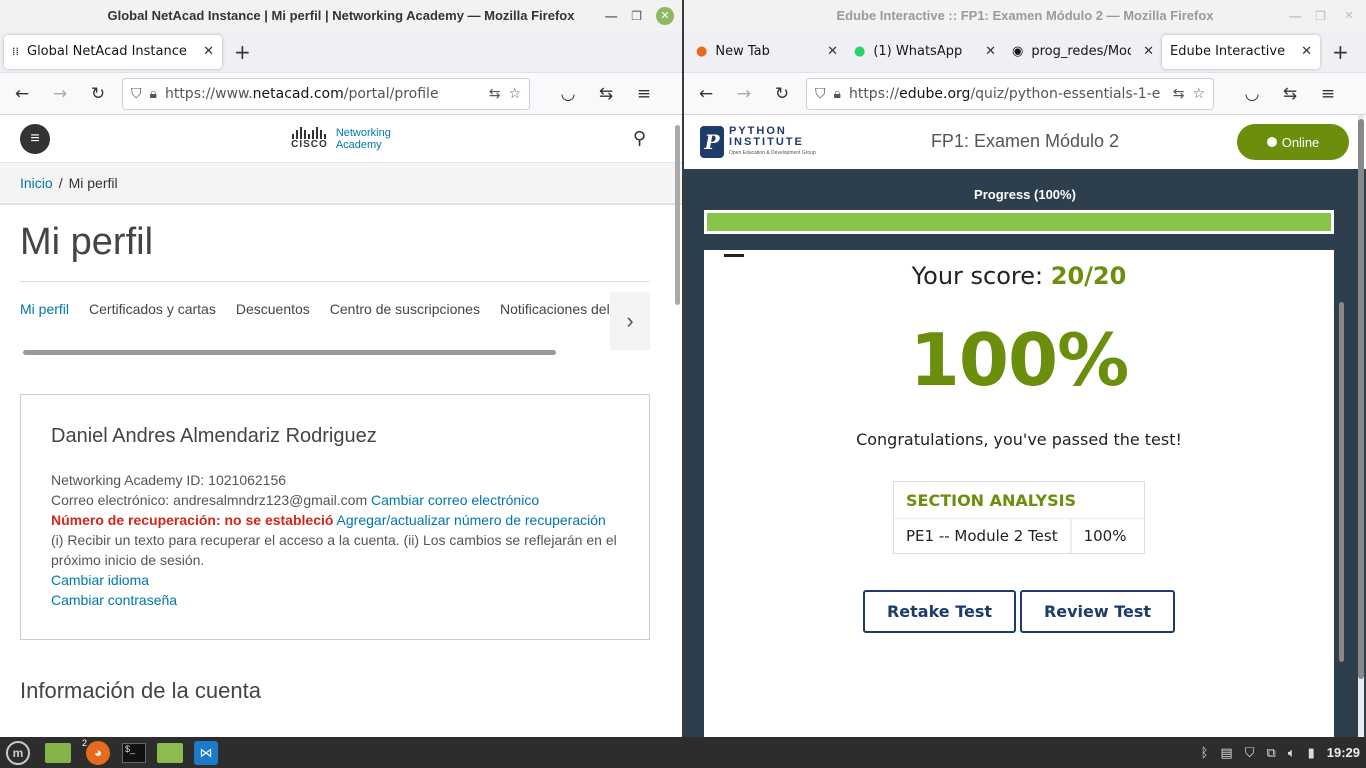 The height and width of the screenshot is (768, 1366). Describe the element at coordinates (560, 309) in the screenshot. I see `tab-notificaciones: Notificaciones del cu` at that location.